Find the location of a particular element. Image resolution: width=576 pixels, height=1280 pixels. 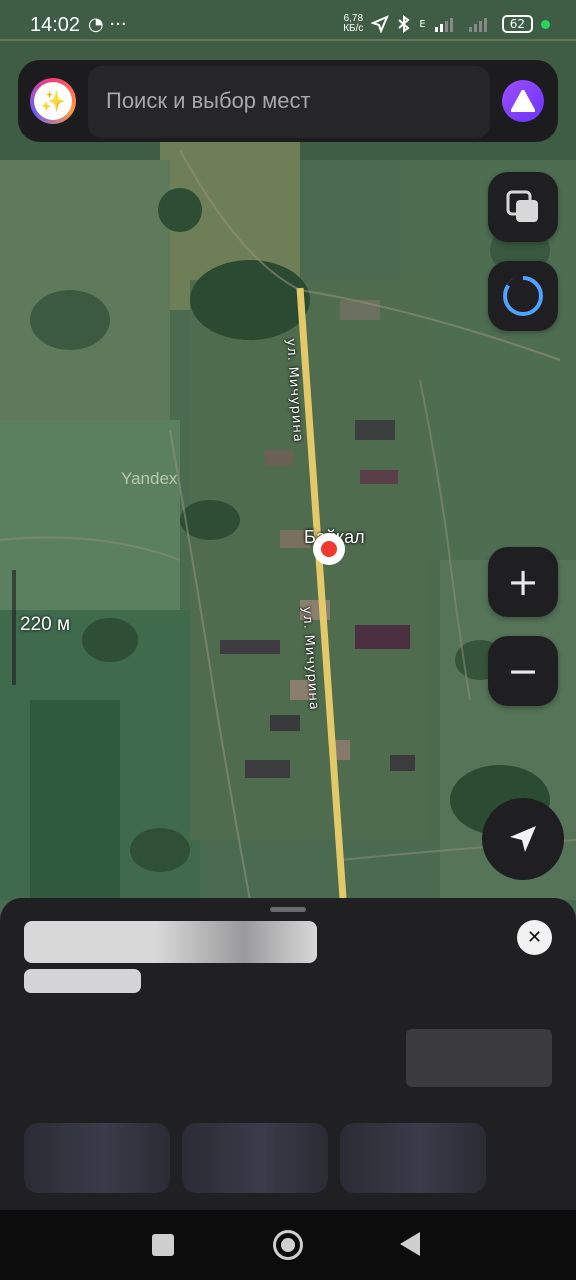

alice-icon is located at coordinates (523, 101).